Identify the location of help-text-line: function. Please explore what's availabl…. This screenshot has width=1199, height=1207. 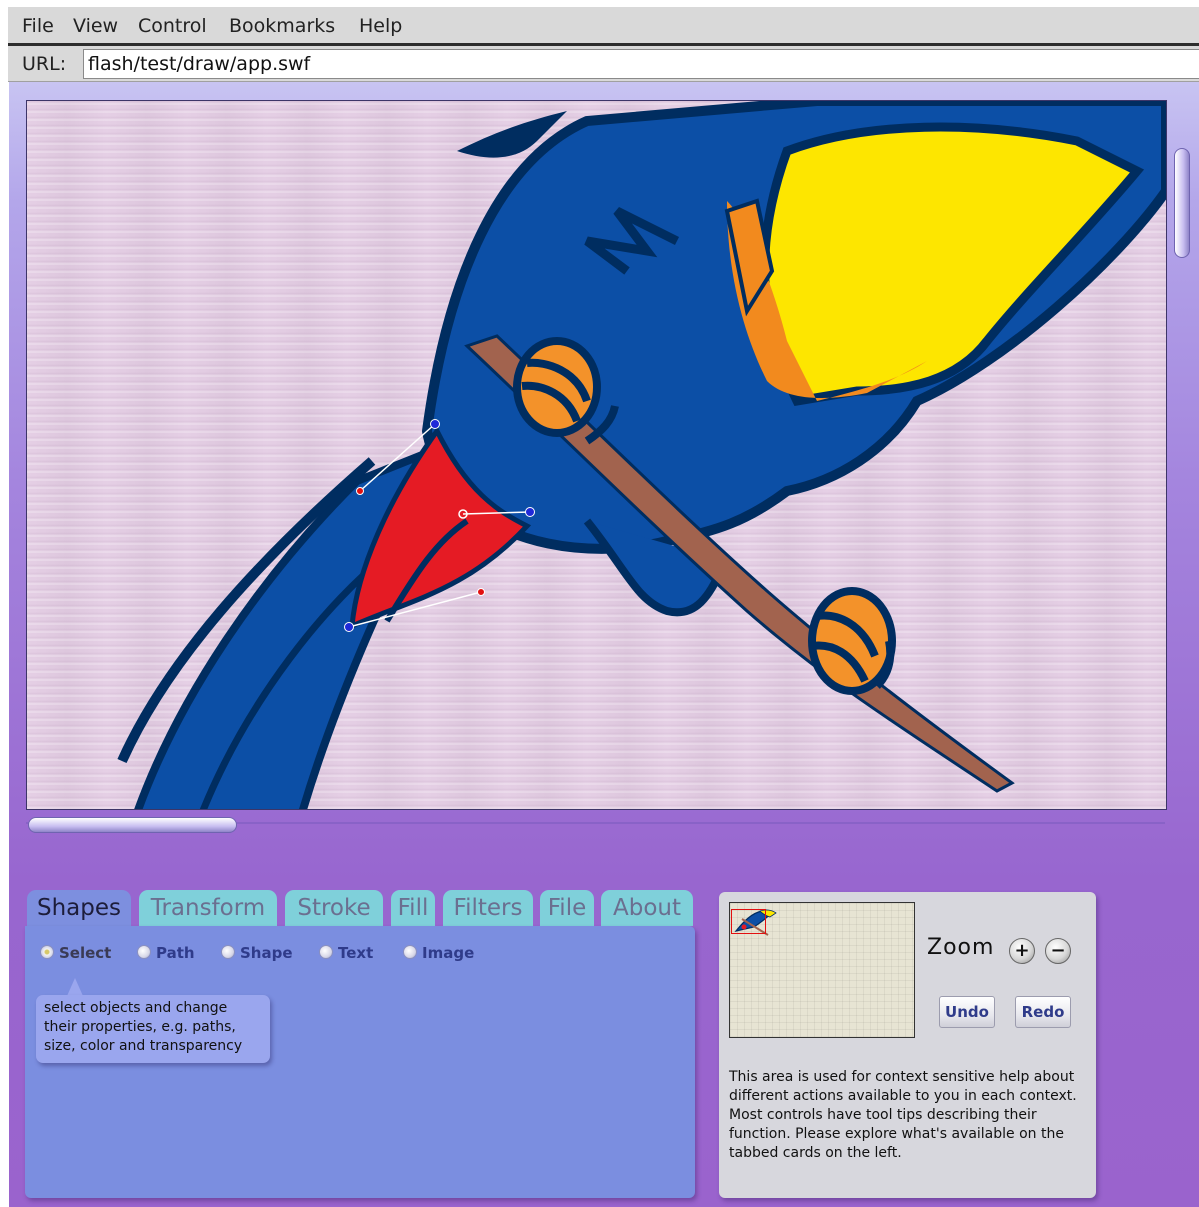
(896, 1134).